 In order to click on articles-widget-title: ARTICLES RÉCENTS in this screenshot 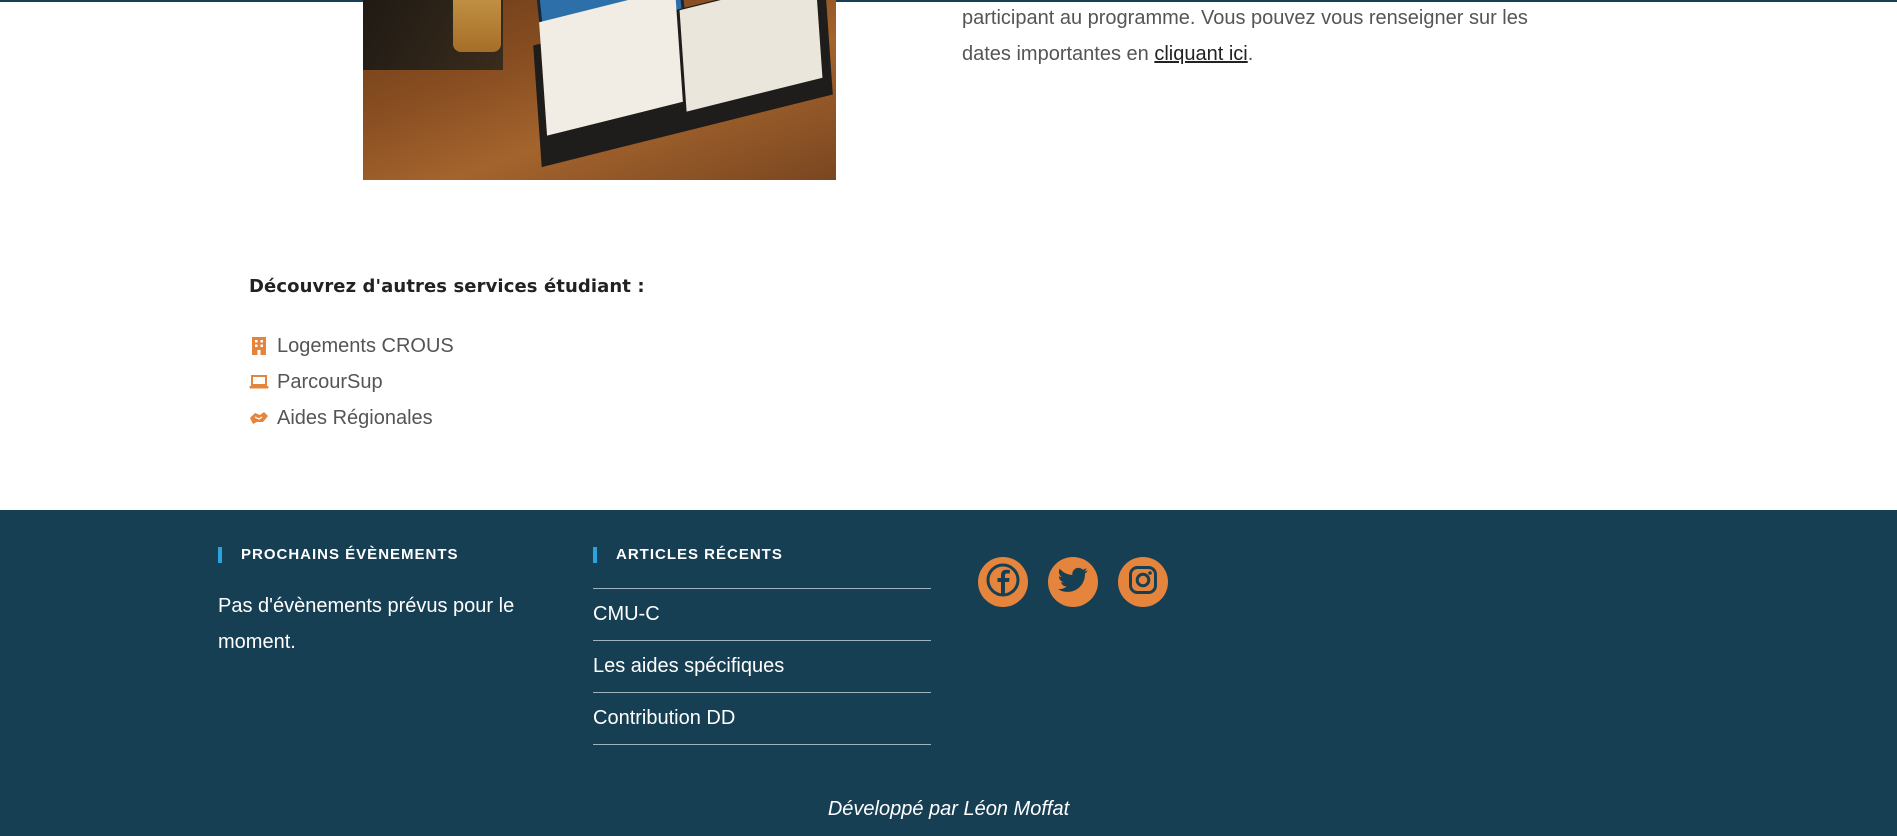, I will do `click(688, 555)`.